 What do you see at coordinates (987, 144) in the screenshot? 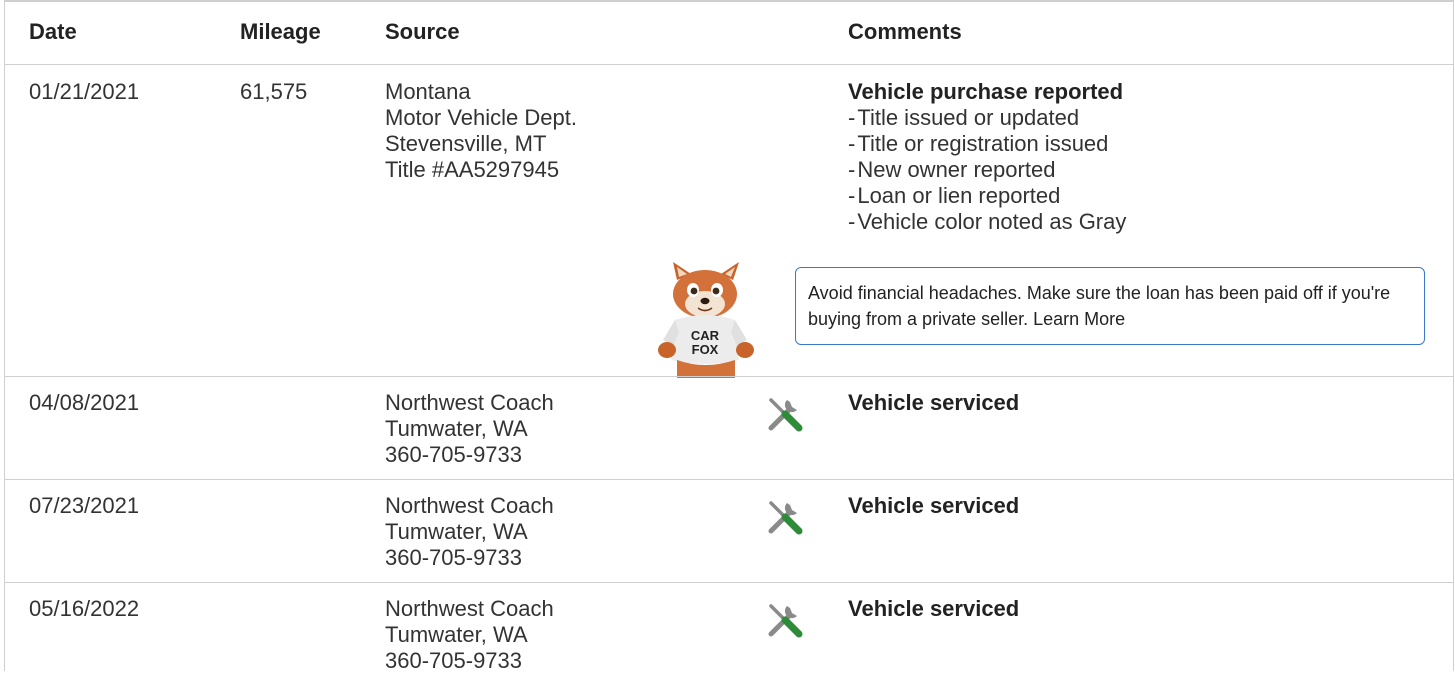
I see `comment-item: Title or registration issued` at bounding box center [987, 144].